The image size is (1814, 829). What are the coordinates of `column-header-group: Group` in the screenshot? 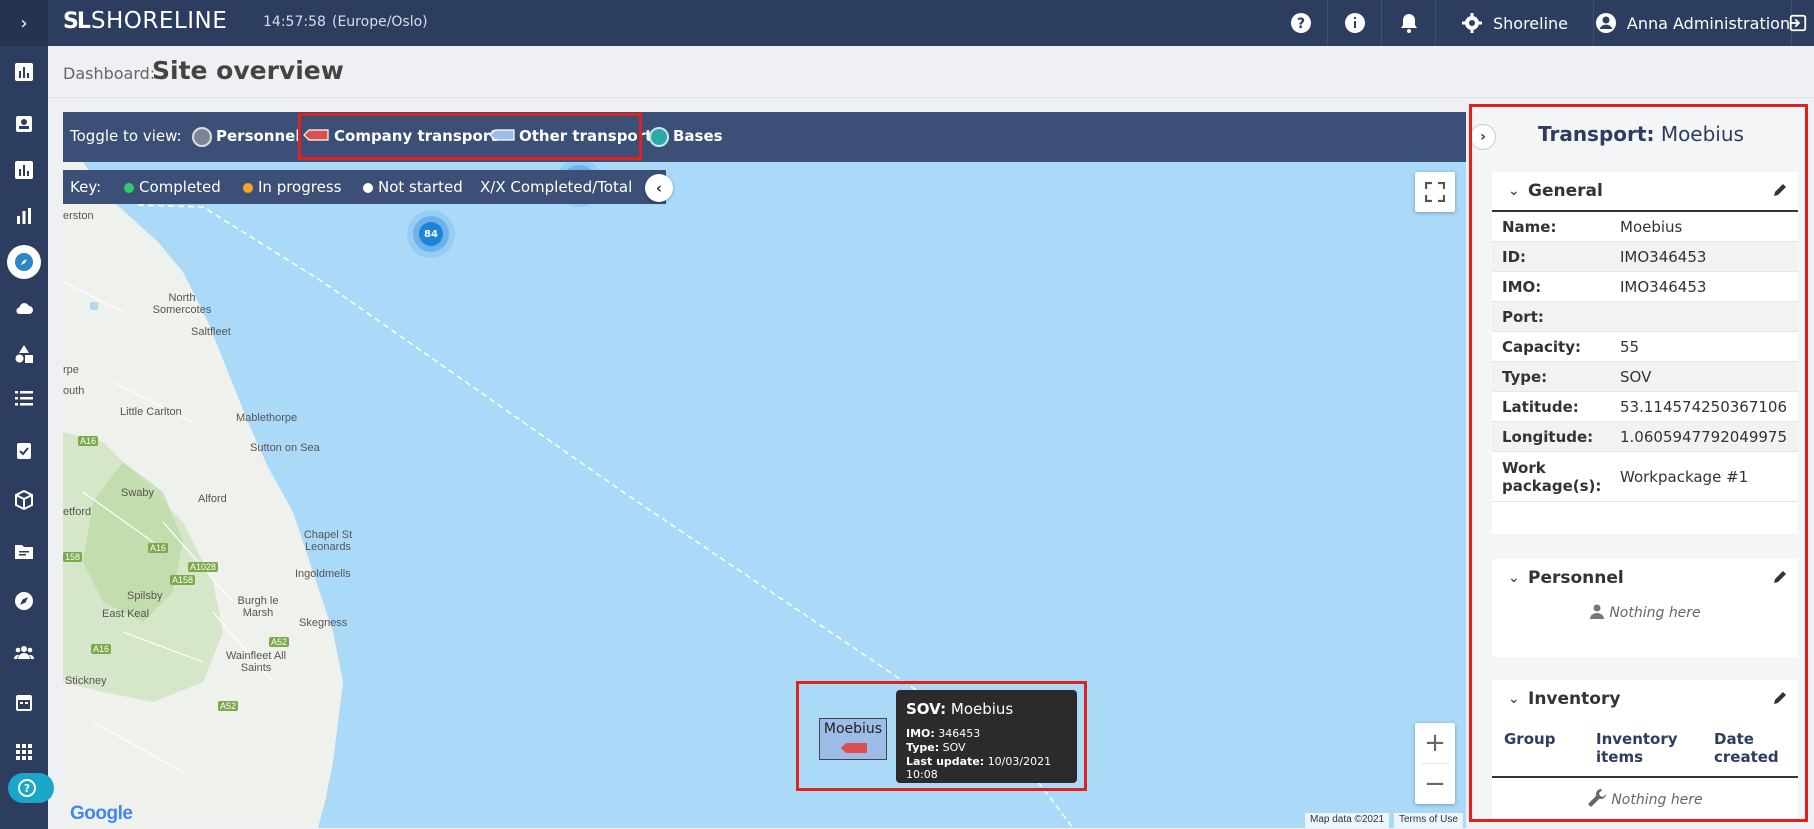 It's located at (1550, 753).